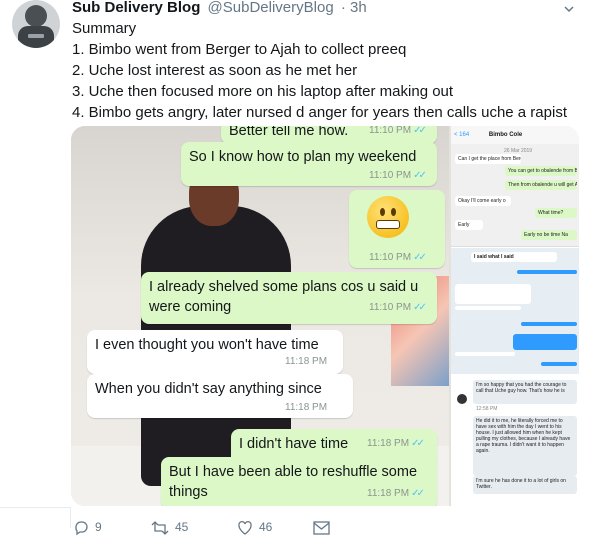 This screenshot has height=546, width=590. Describe the element at coordinates (160, 528) in the screenshot. I see `retweet-icon` at that location.